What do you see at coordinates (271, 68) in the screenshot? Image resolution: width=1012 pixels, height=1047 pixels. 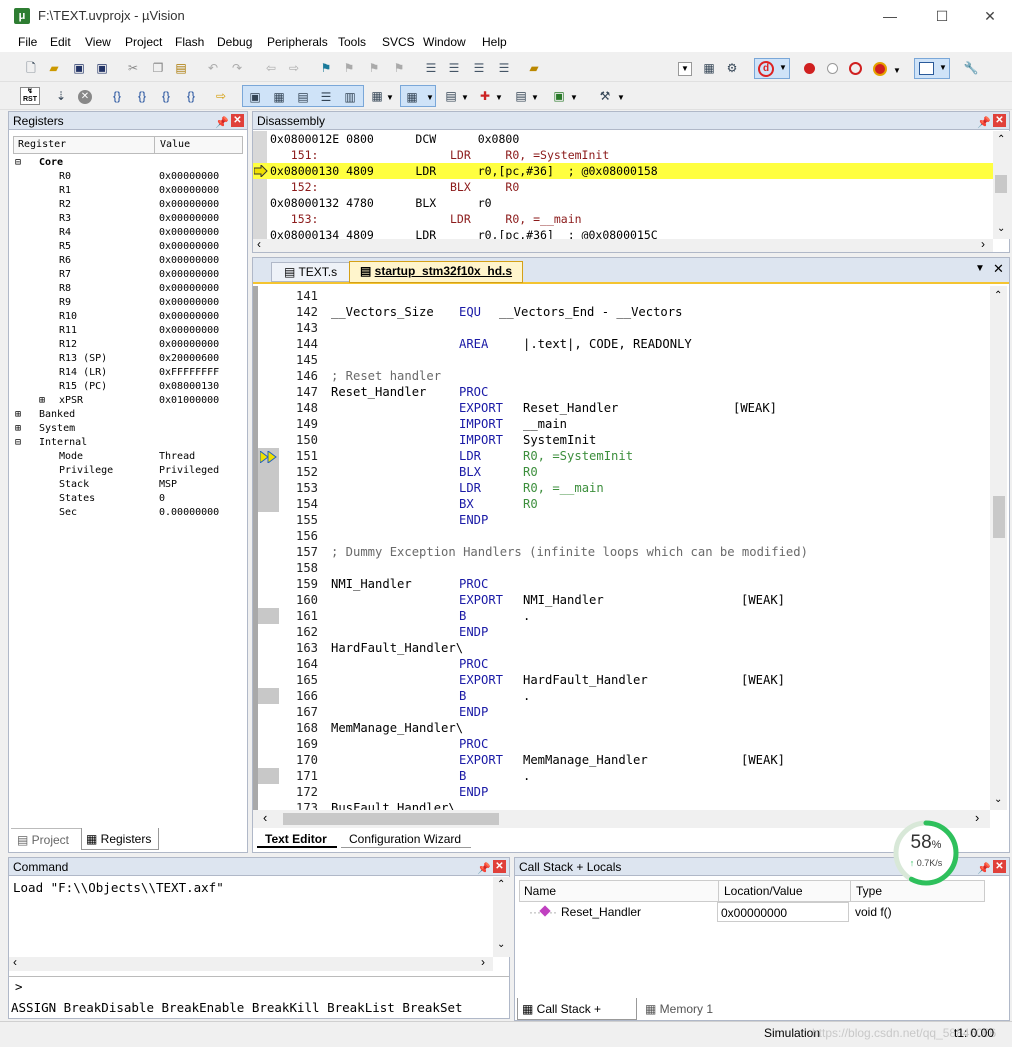 I see `nav-back-icon: ⇦` at bounding box center [271, 68].